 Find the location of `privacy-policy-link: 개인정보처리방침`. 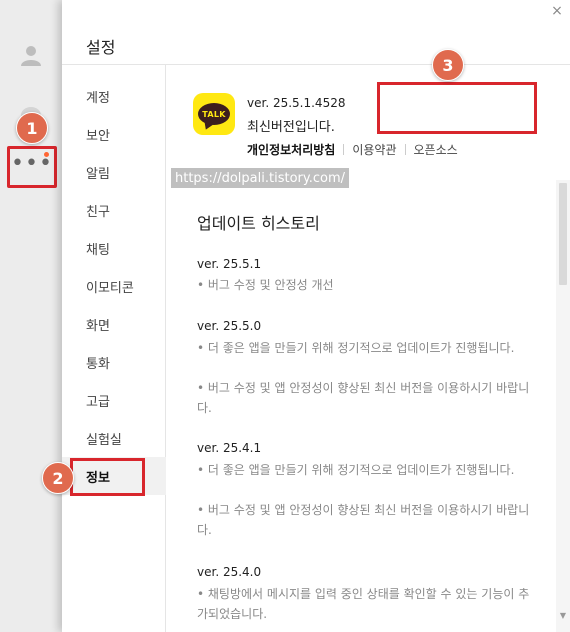

privacy-policy-link: 개인정보처리방침 is located at coordinates (291, 149).